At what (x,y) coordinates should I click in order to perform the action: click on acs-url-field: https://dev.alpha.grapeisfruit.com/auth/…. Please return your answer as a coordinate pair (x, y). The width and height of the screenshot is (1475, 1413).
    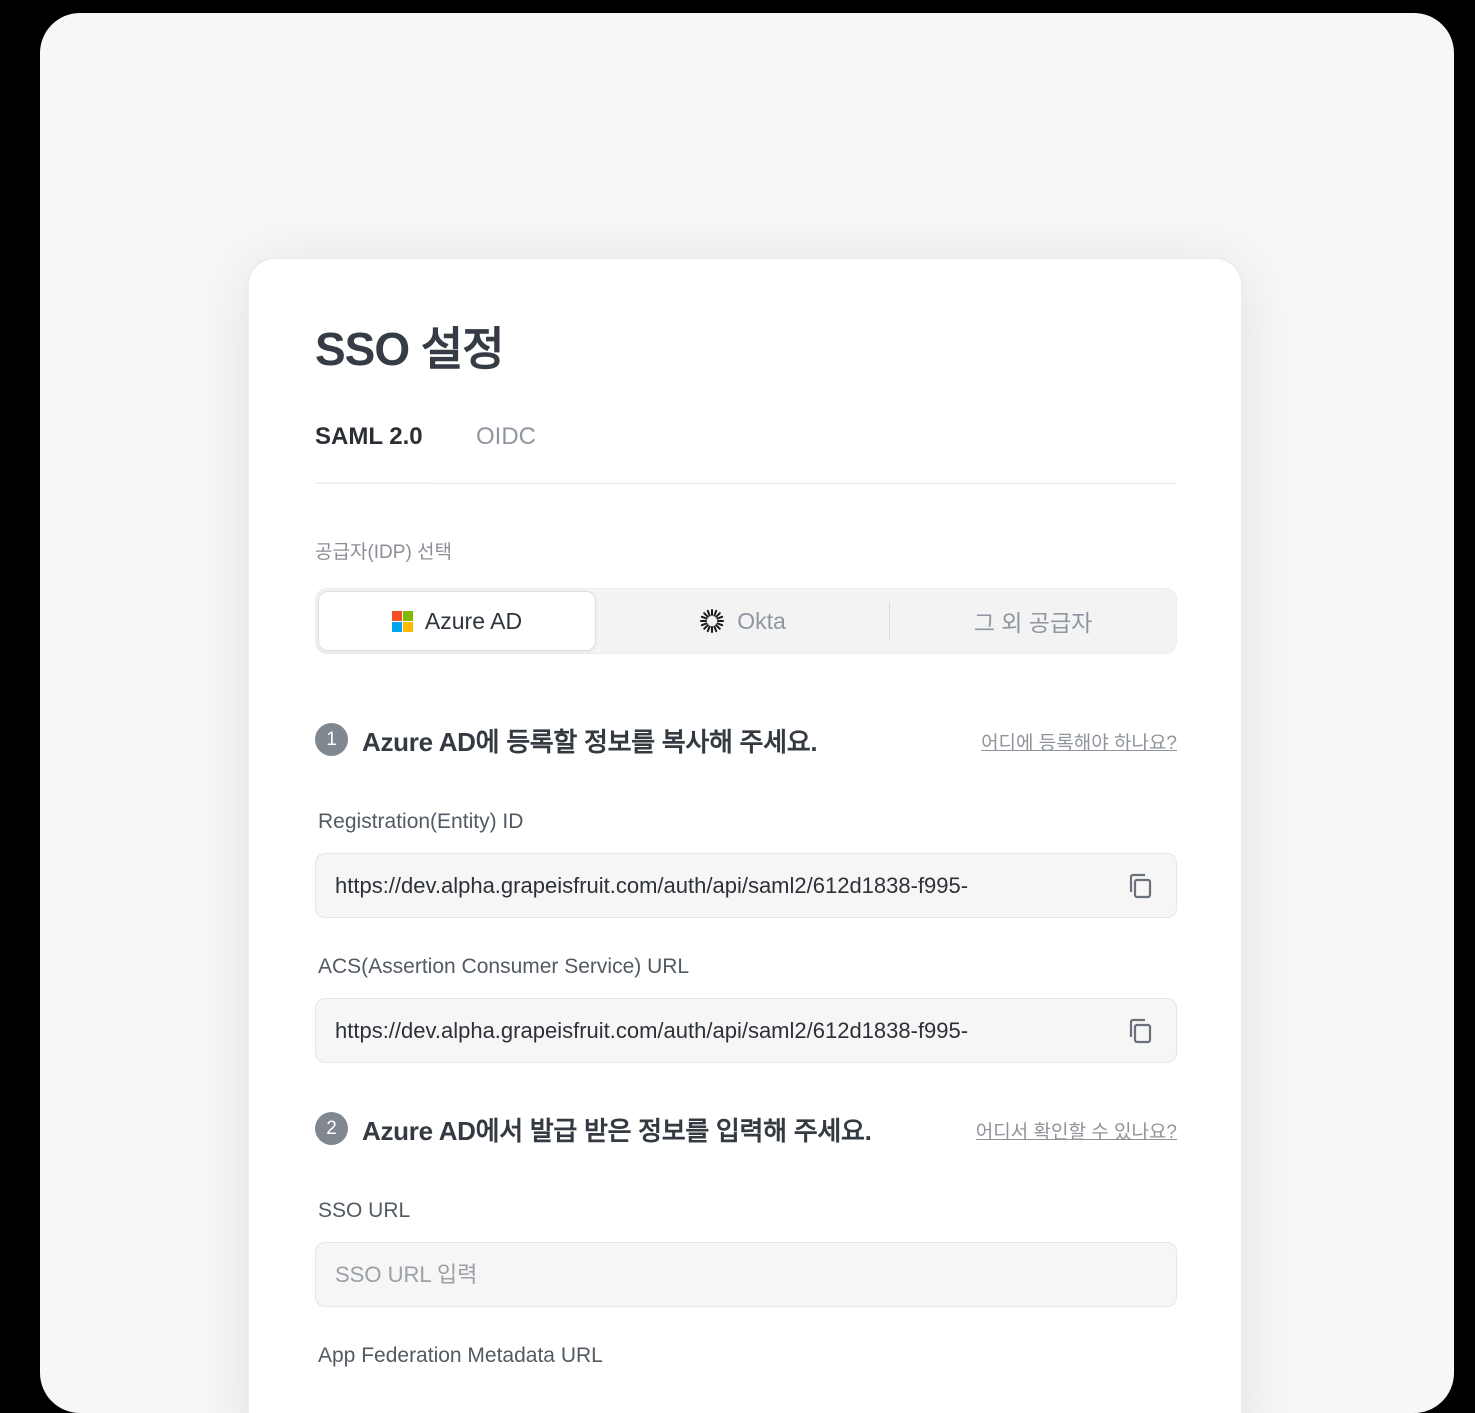
    Looking at the image, I should click on (746, 1030).